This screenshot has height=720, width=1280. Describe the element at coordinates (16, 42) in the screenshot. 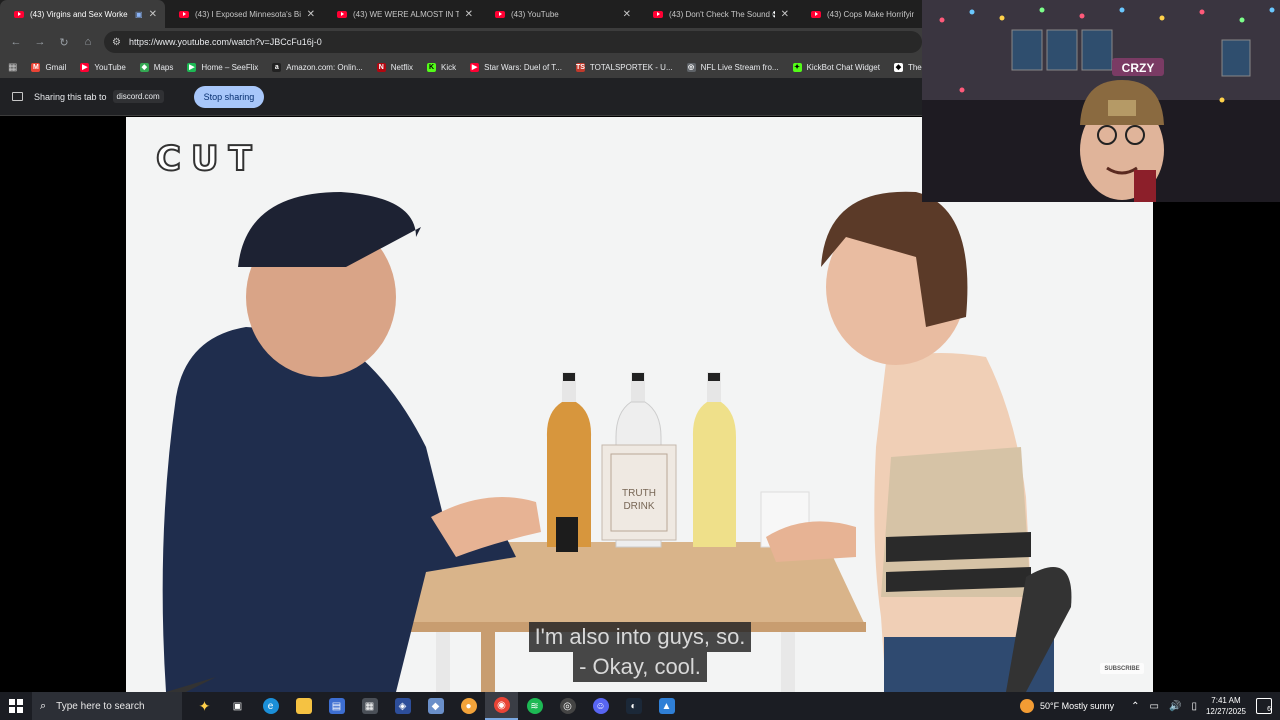

I see `back-icon: ←` at that location.